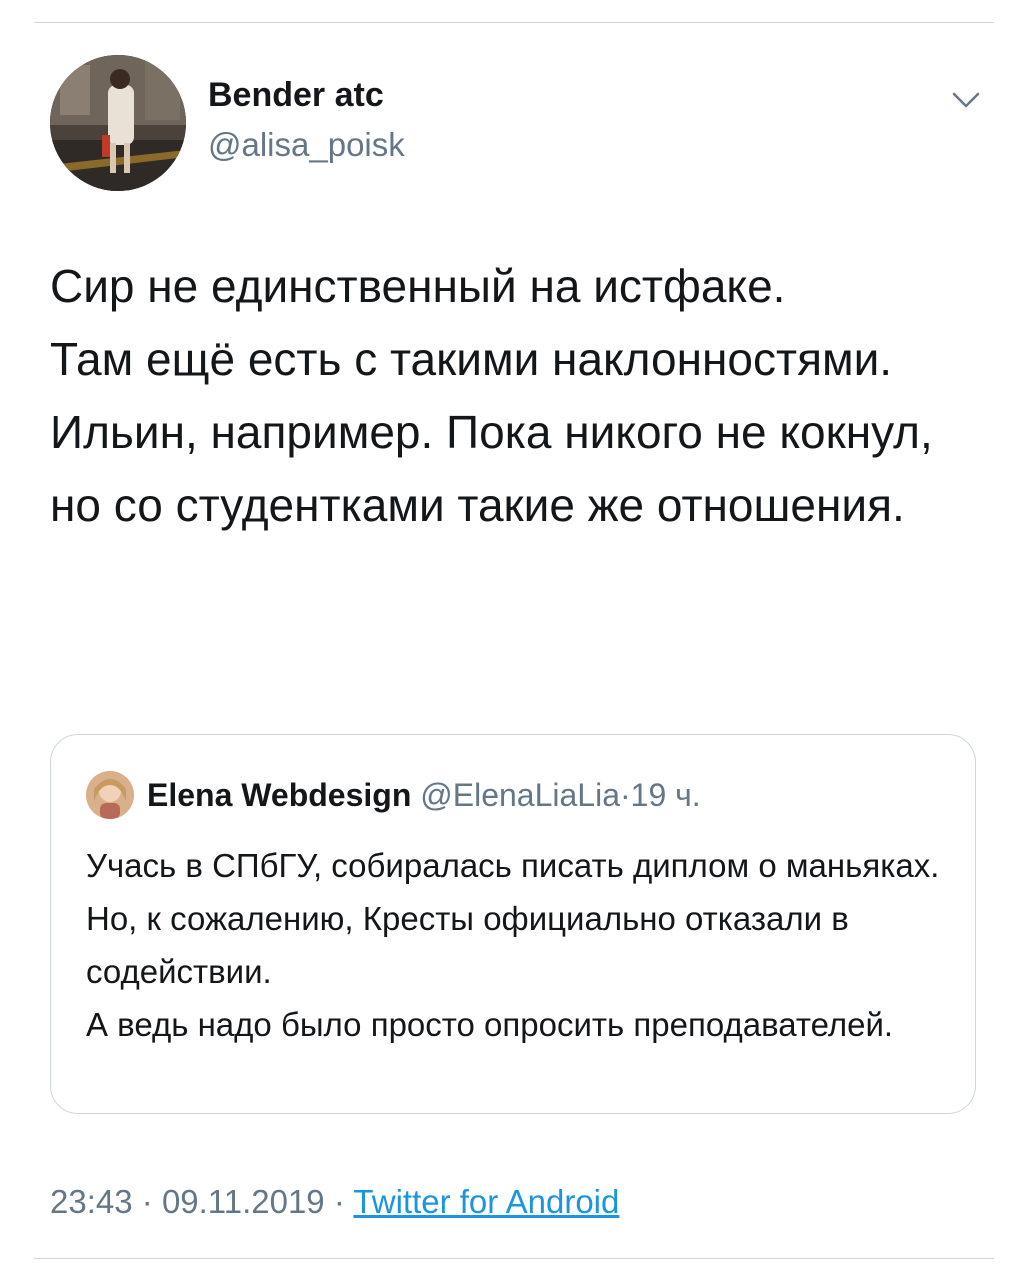 The height and width of the screenshot is (1280, 1027). What do you see at coordinates (243, 1201) in the screenshot?
I see `tweet-date: 09.11.2019` at bounding box center [243, 1201].